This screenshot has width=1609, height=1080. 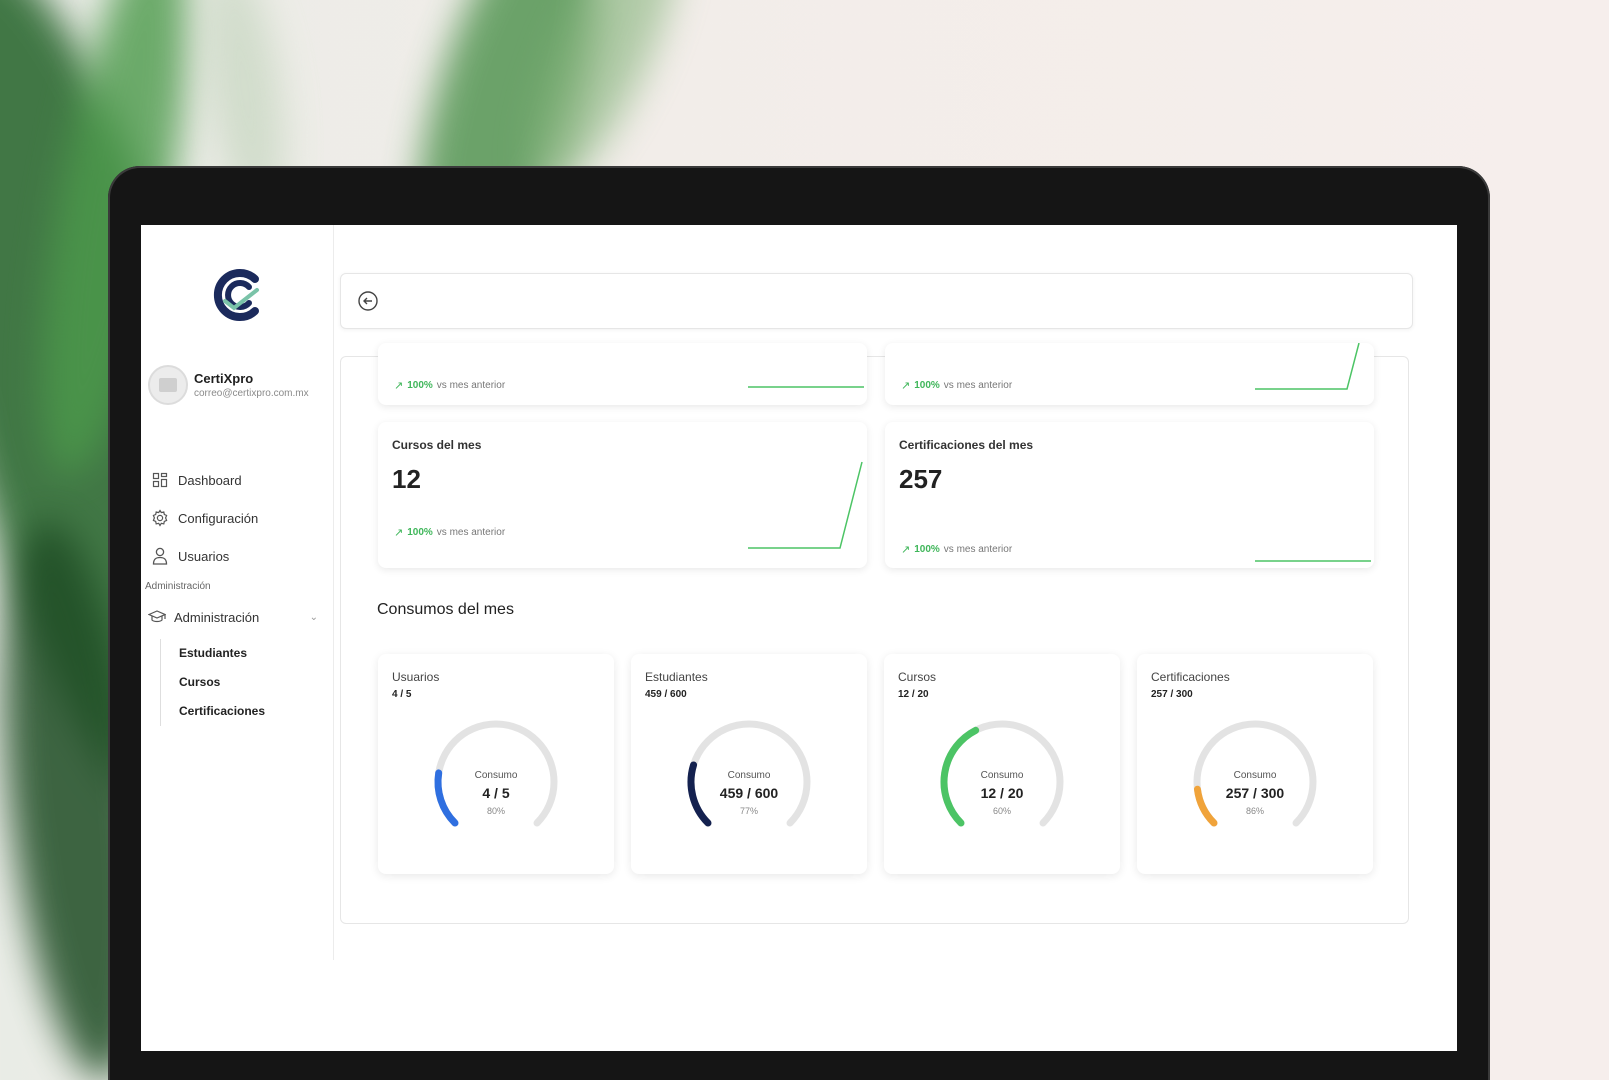 What do you see at coordinates (222, 653) in the screenshot?
I see `subnav-item-estudiantes: Estudiantes` at bounding box center [222, 653].